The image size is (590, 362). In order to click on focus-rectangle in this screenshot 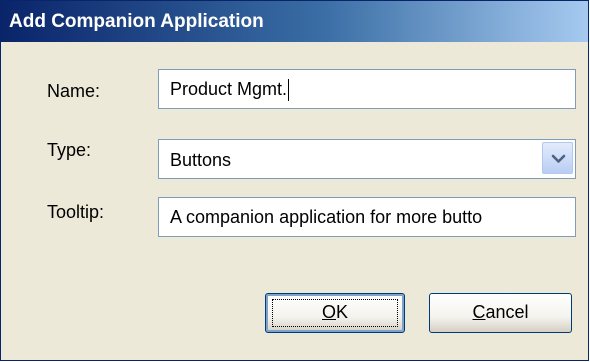, I will do `click(335, 313)`.